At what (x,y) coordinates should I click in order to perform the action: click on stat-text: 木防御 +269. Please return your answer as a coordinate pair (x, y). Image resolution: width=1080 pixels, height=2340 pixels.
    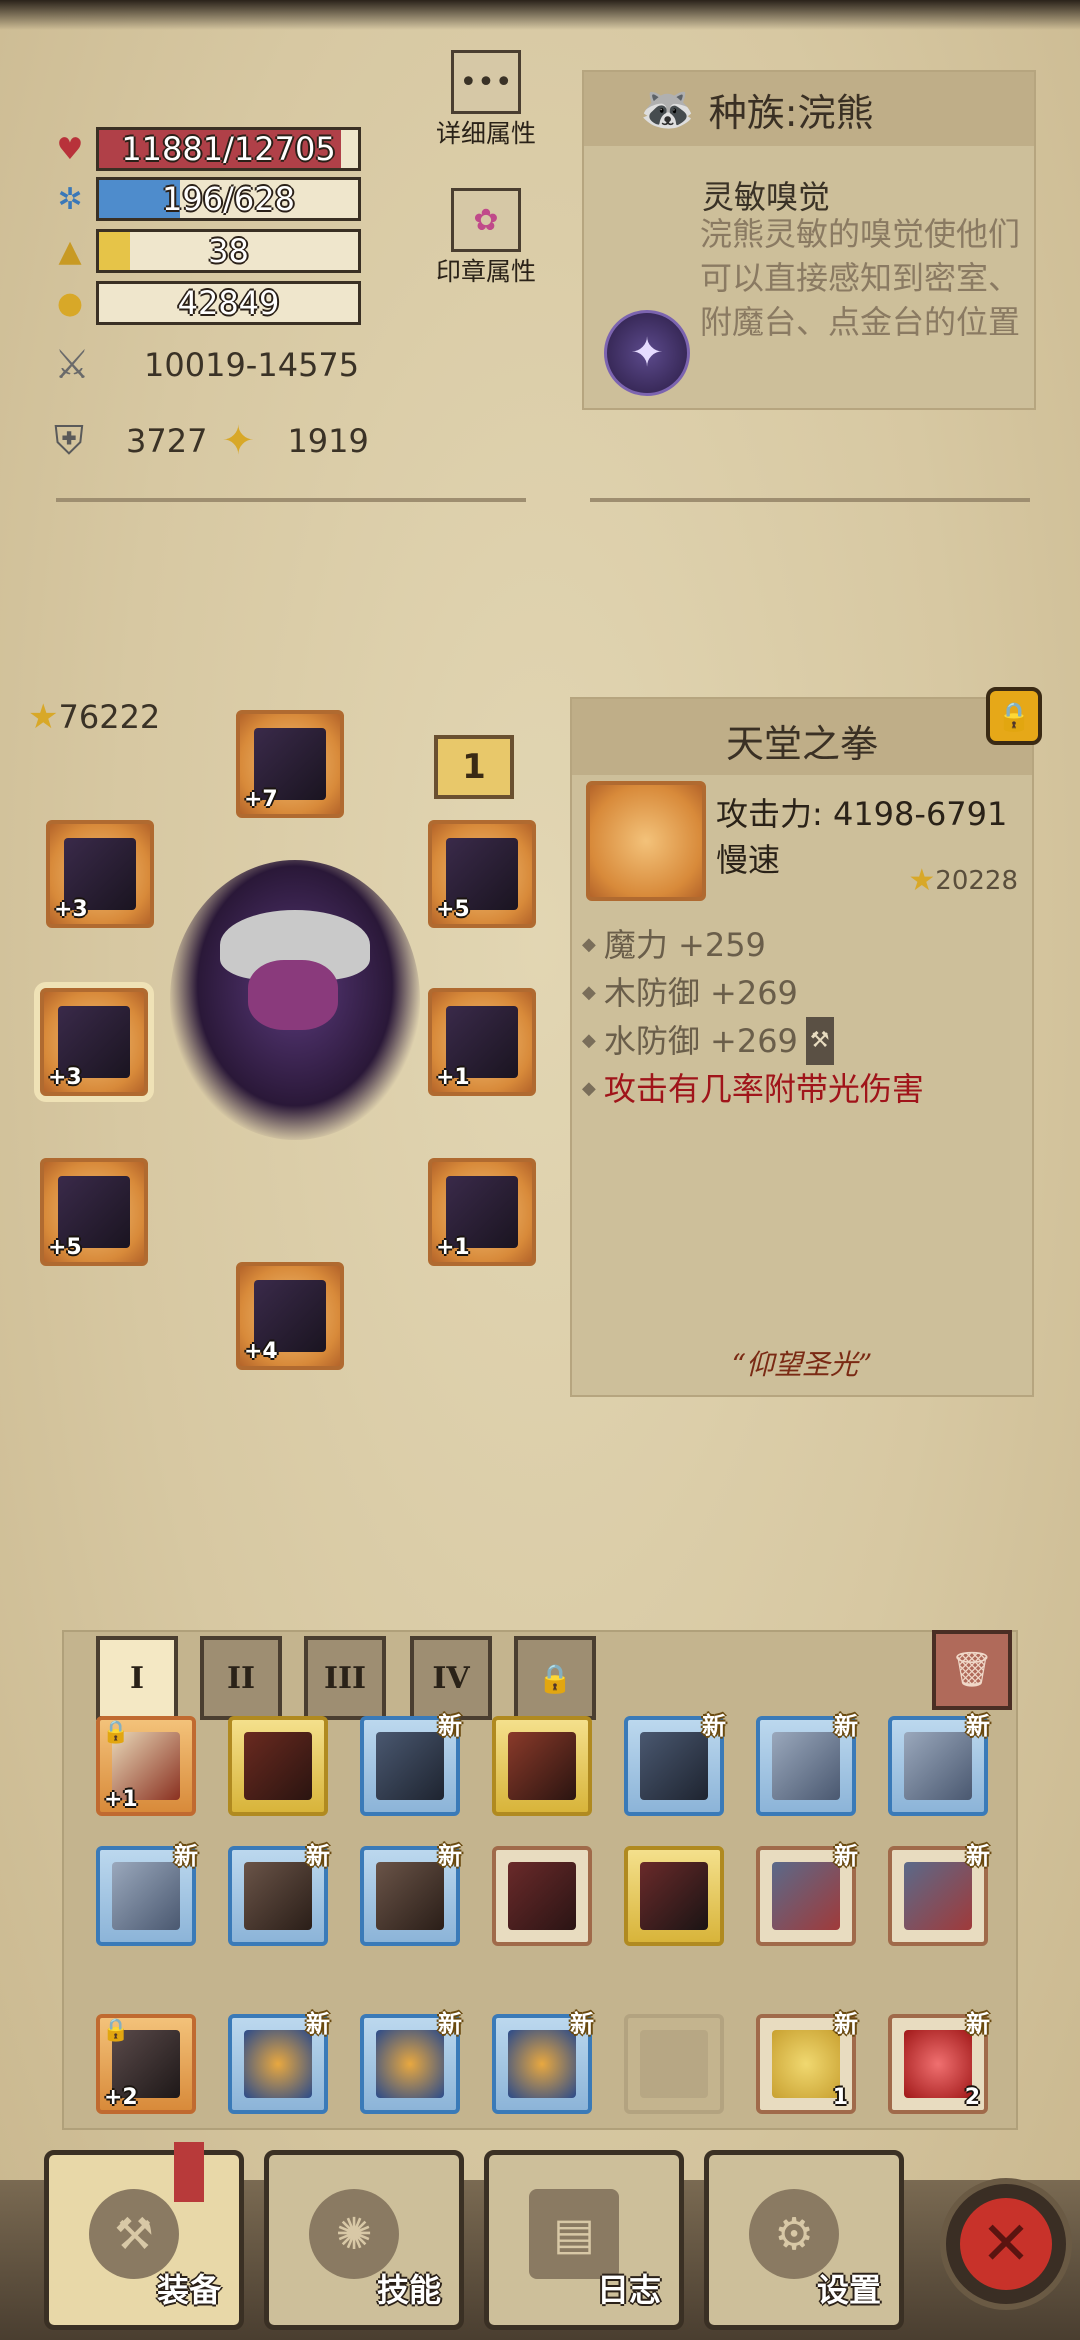
    Looking at the image, I should click on (700, 993).